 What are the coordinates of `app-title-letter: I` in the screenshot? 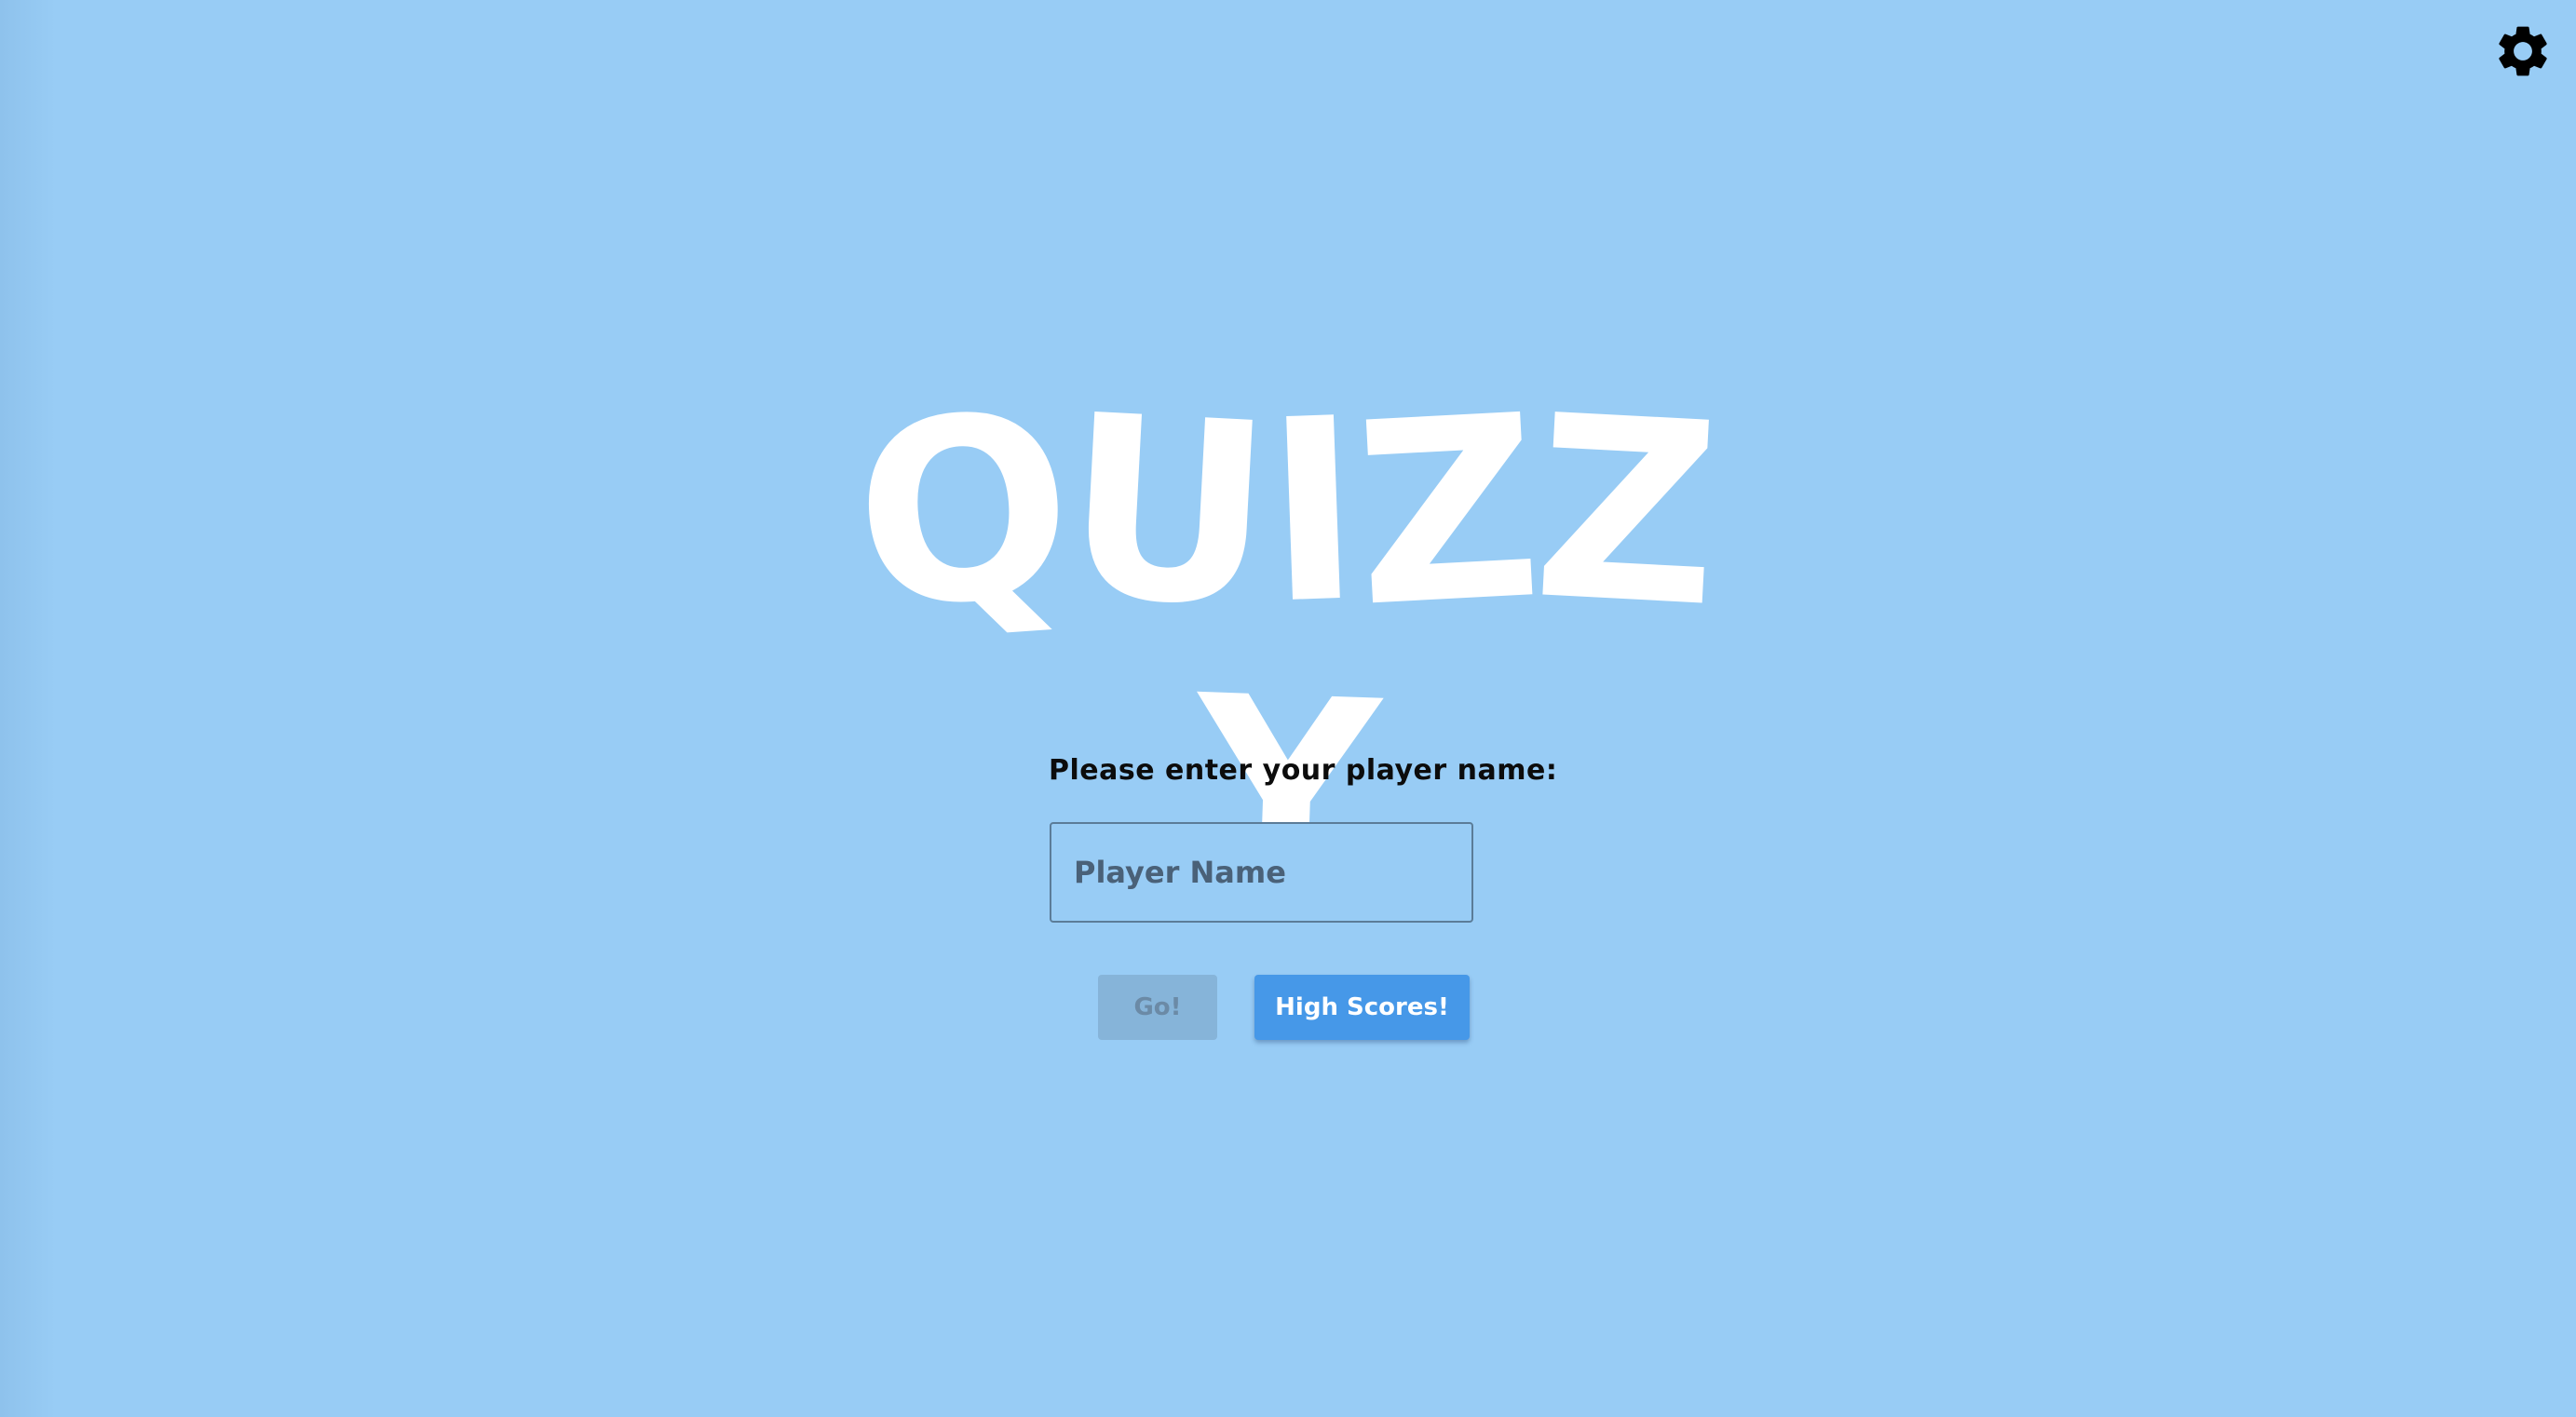 It's located at (1312, 511).